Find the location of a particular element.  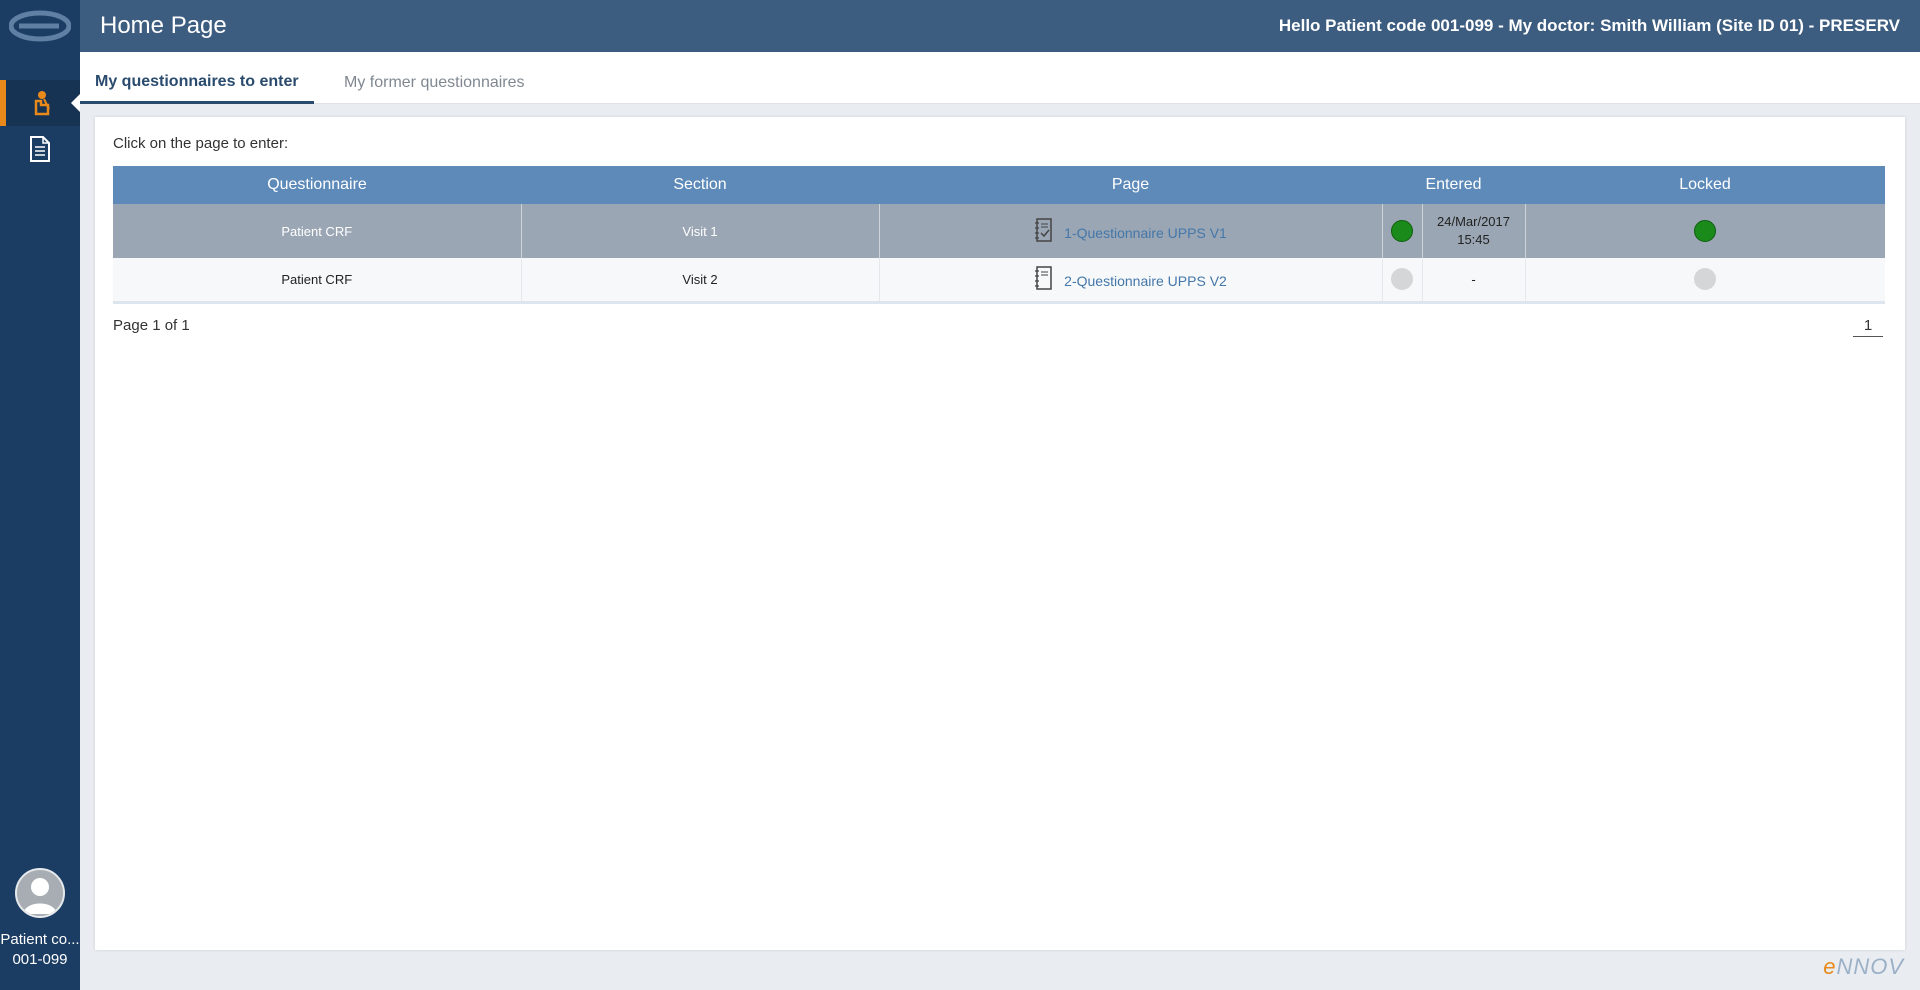

column-header-page: Page is located at coordinates (1130, 185).